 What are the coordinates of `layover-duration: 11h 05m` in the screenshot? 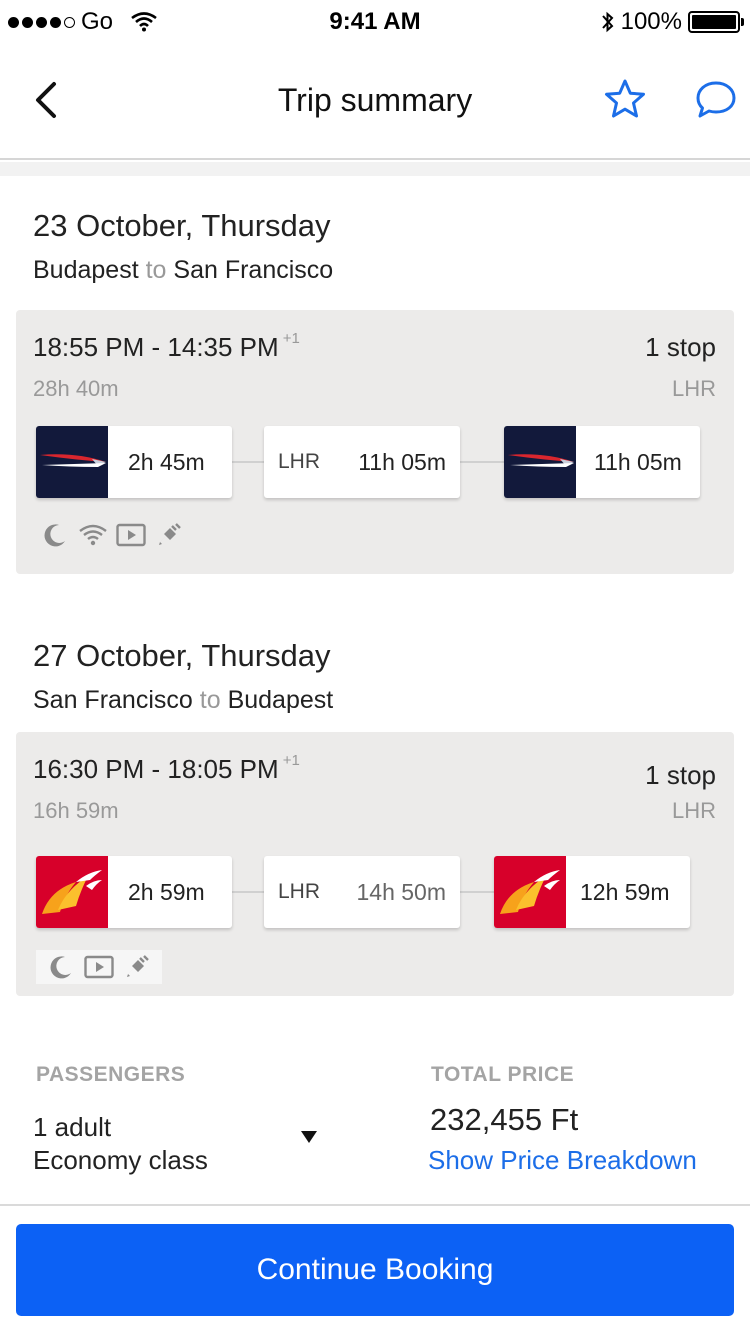 It's located at (402, 461).